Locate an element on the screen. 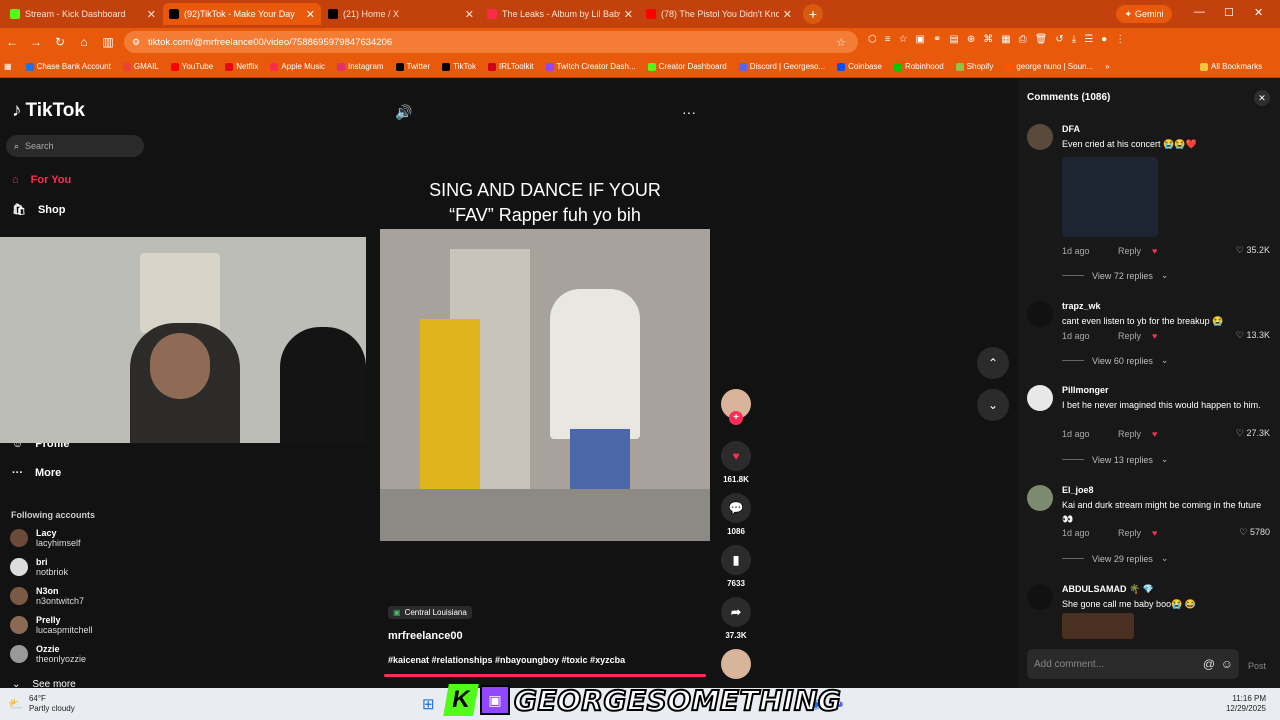  bookmark-item: Twitter is located at coordinates (412, 66).